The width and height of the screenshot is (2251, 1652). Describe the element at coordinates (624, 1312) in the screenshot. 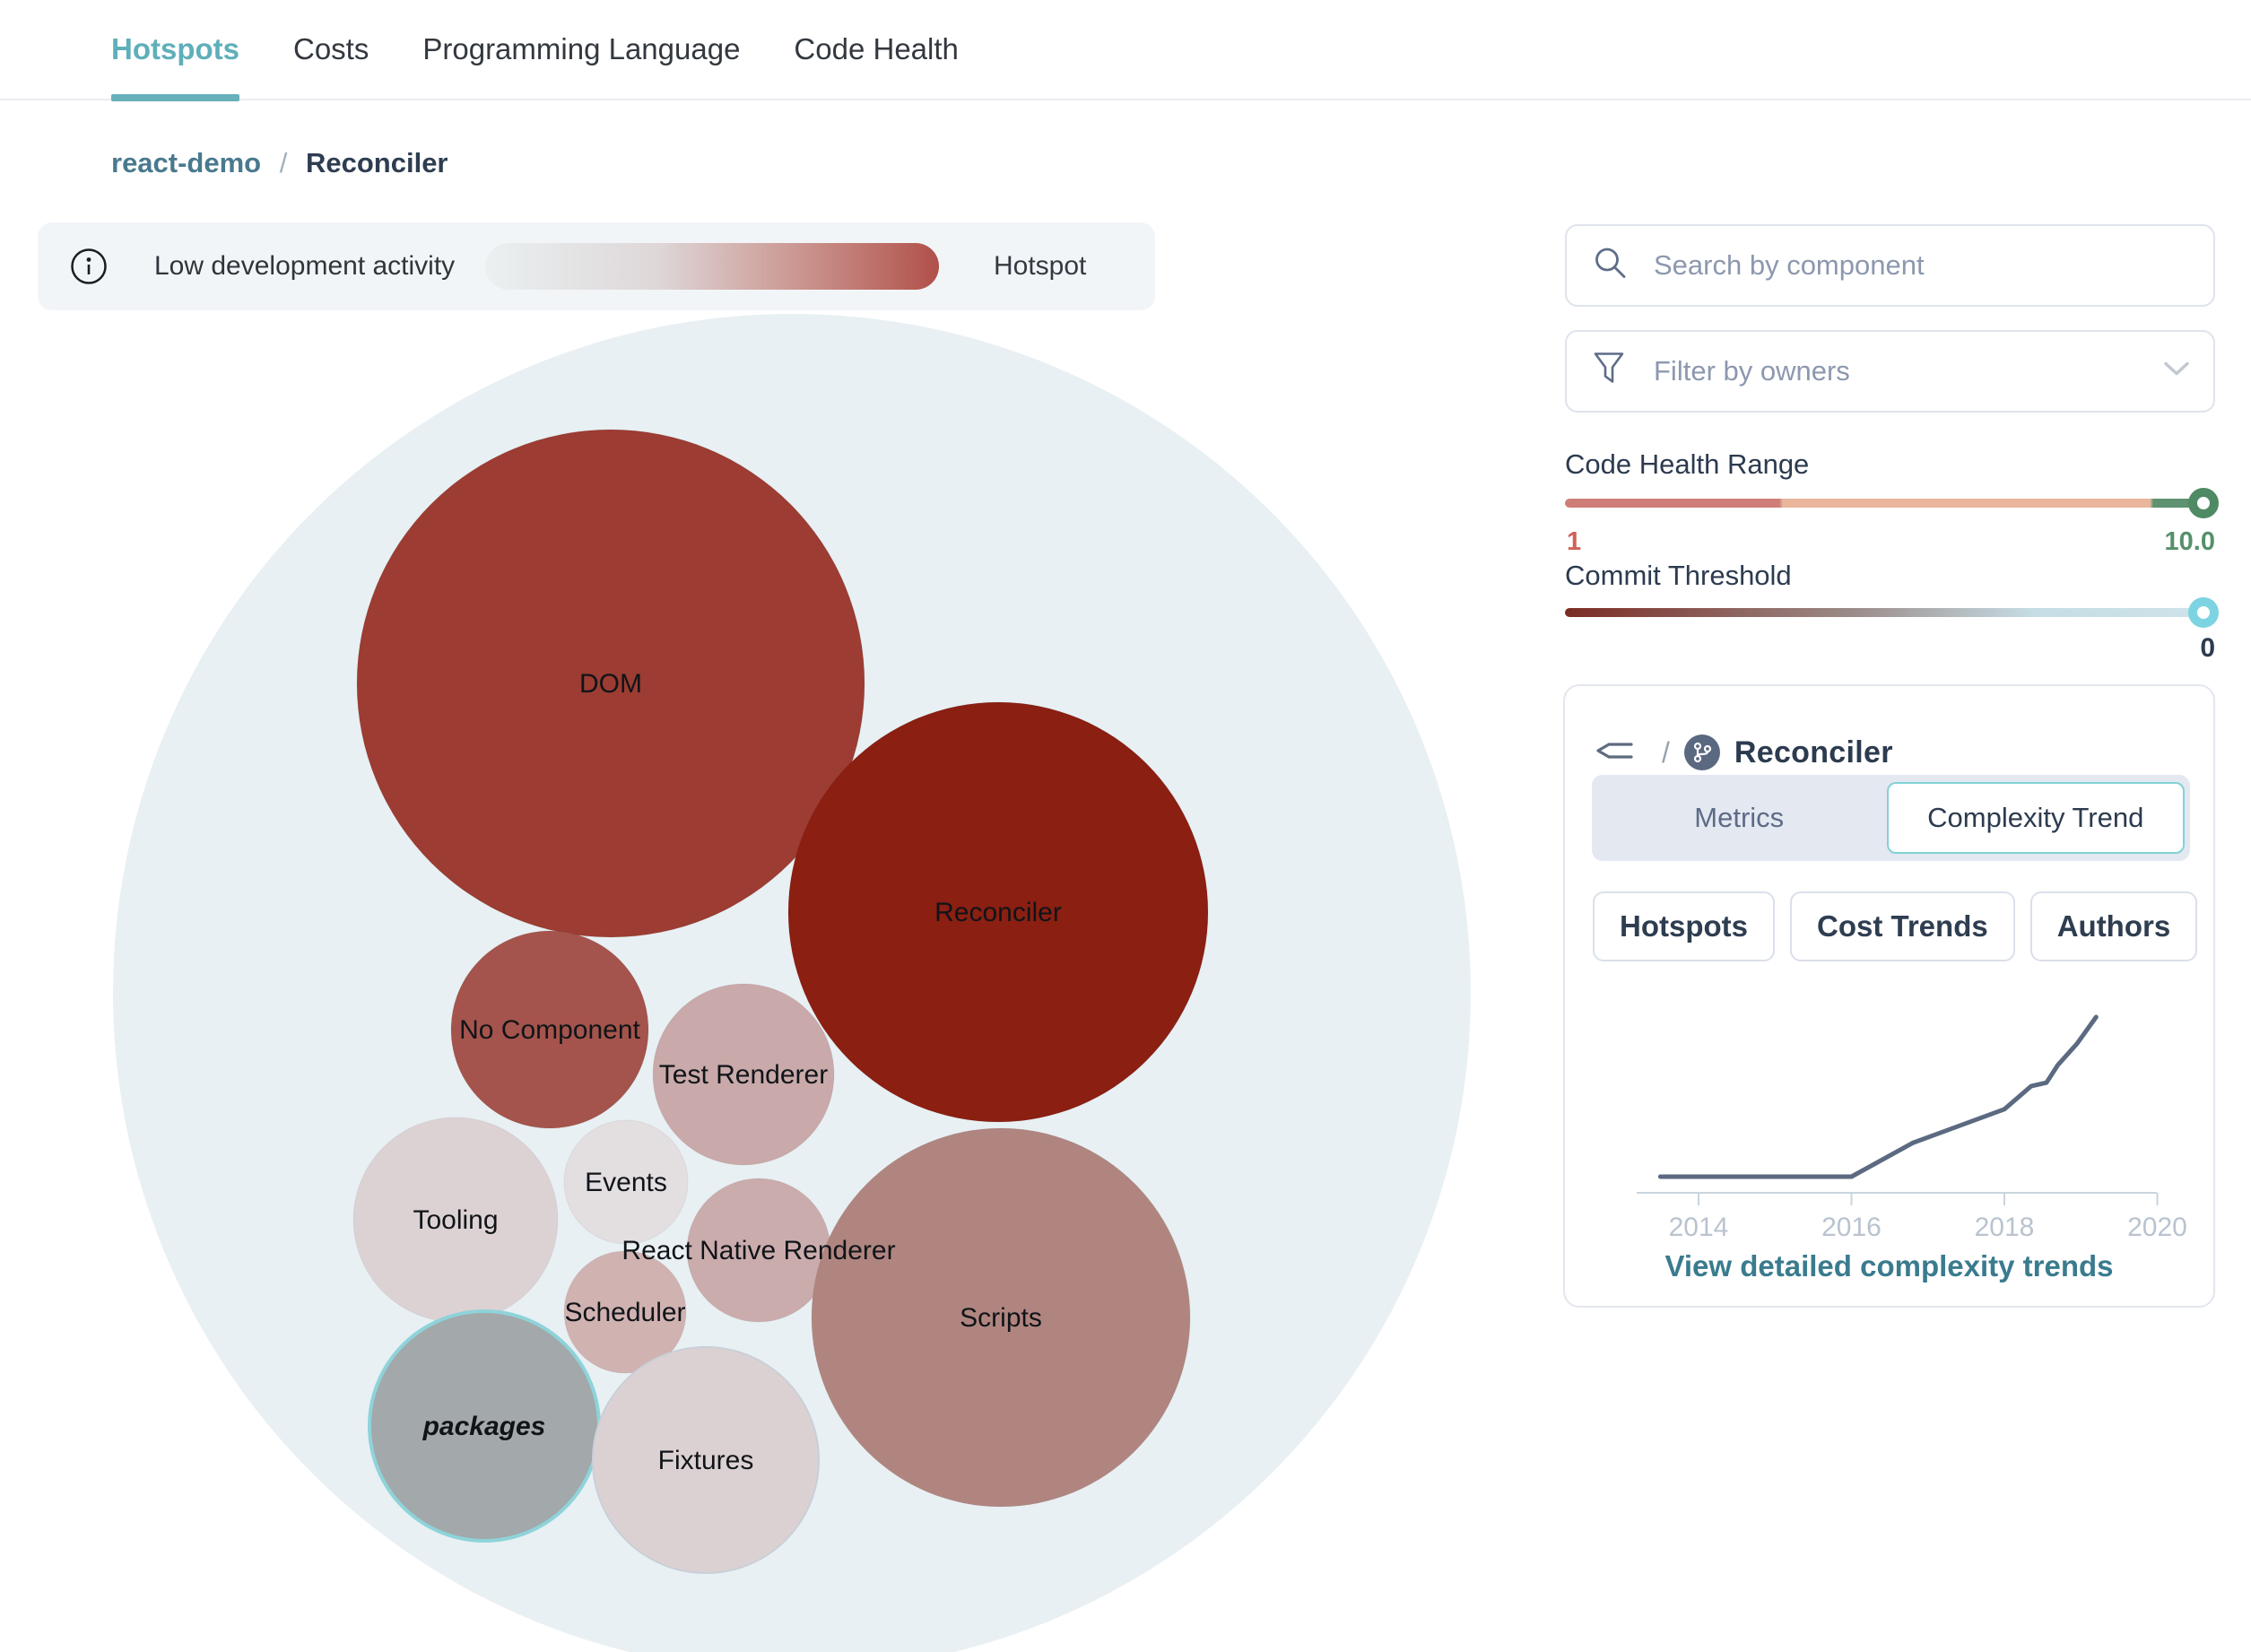

I see `bubble-label-scheduler: Scheduler` at that location.